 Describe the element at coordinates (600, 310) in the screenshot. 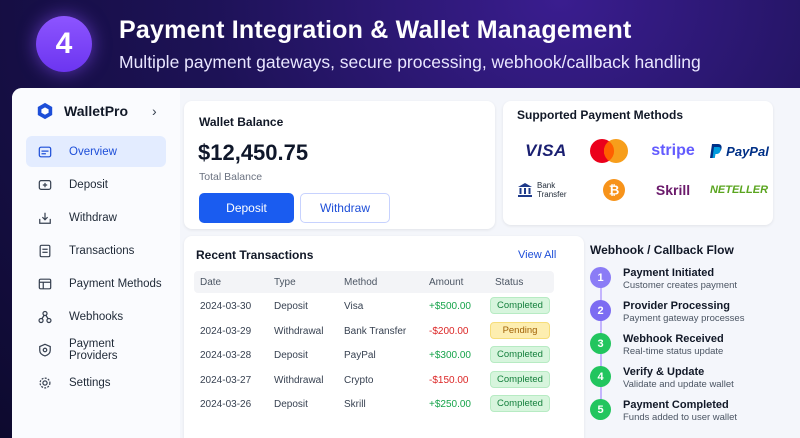

I see `step-number-badge: 2` at that location.